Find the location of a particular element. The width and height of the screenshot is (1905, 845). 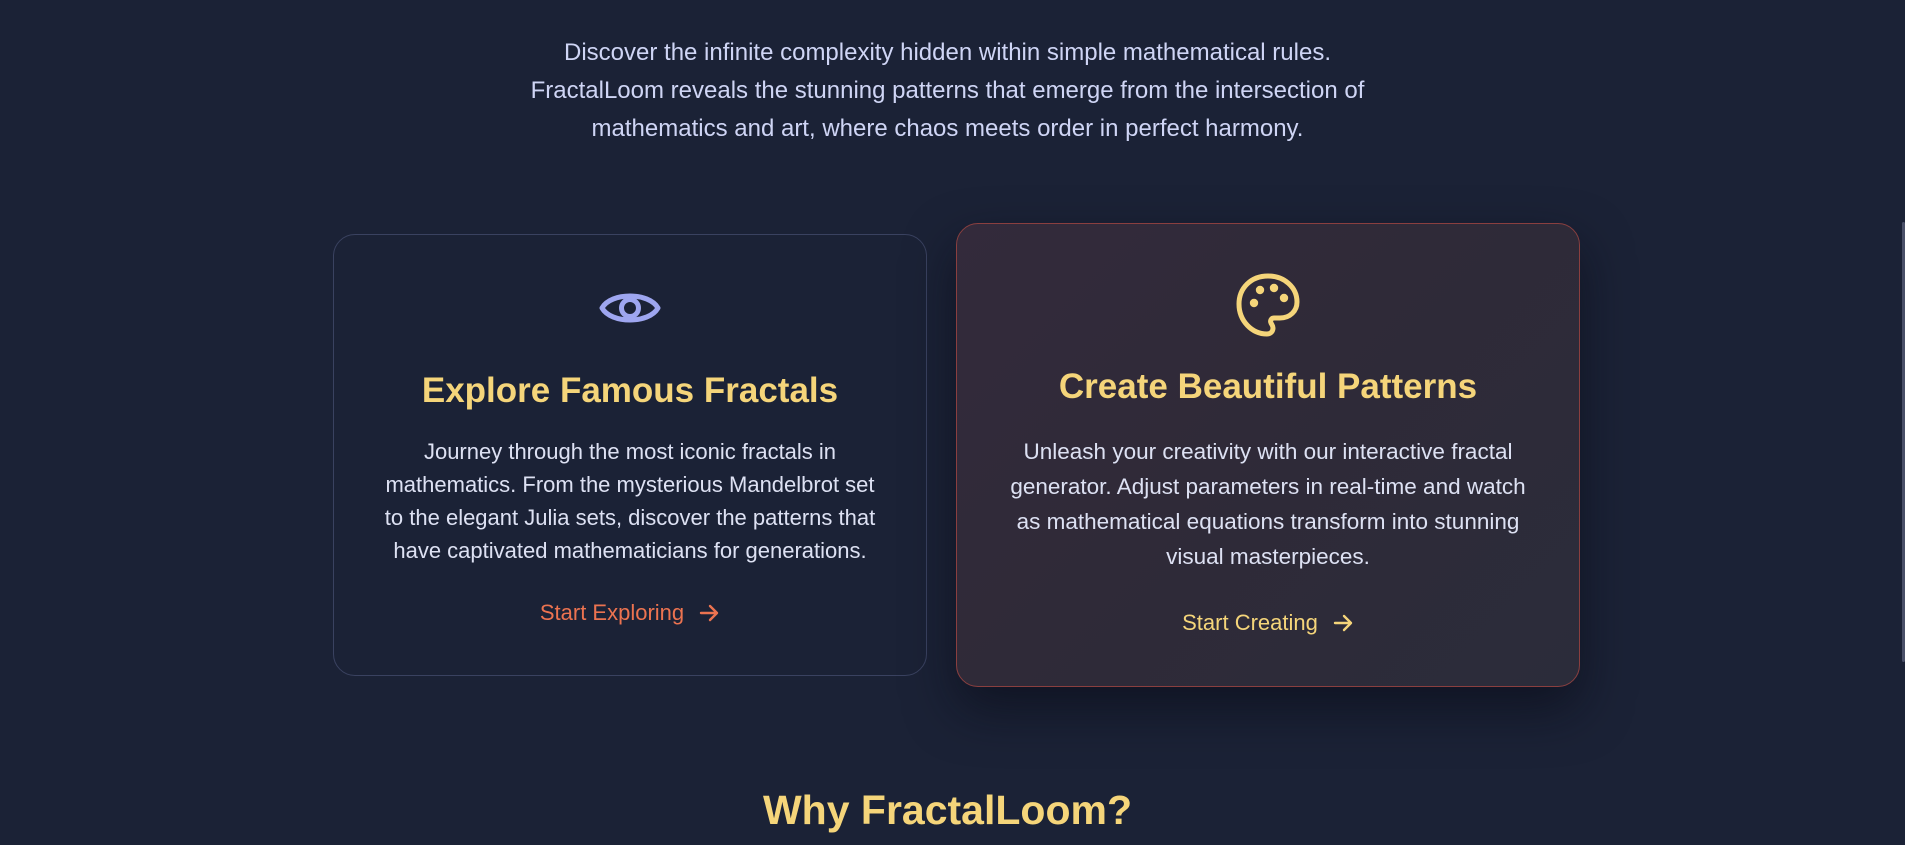

start-exploring-link: Start Exploring is located at coordinates (630, 613).